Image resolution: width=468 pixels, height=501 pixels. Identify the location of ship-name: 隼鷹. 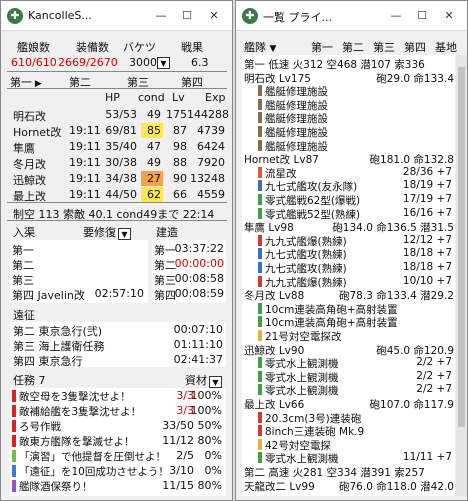
(24, 148).